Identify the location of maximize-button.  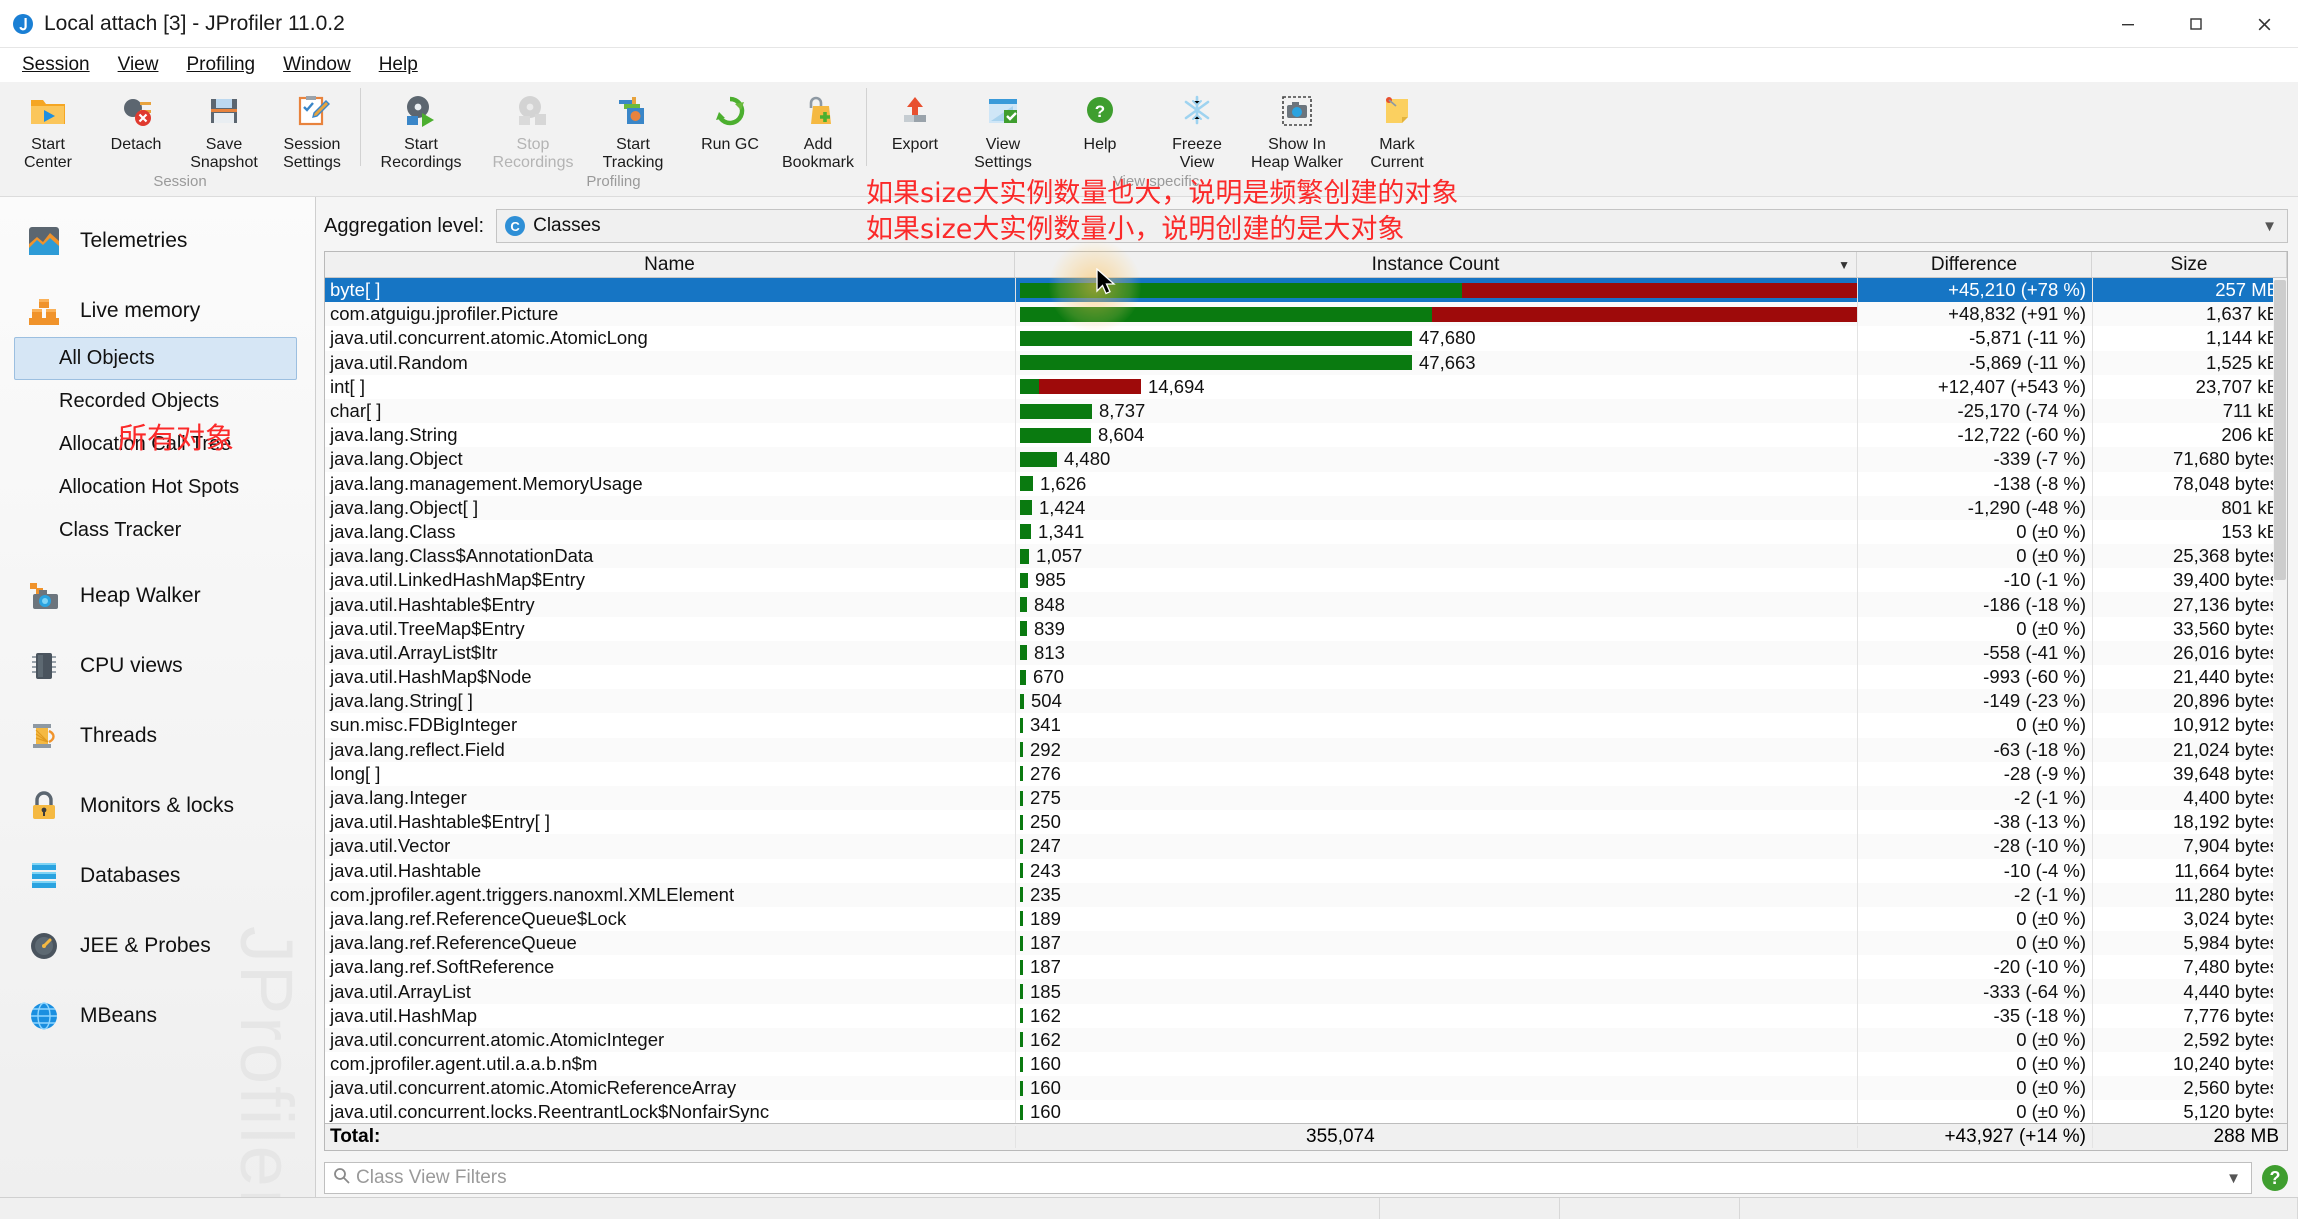
(2196, 24).